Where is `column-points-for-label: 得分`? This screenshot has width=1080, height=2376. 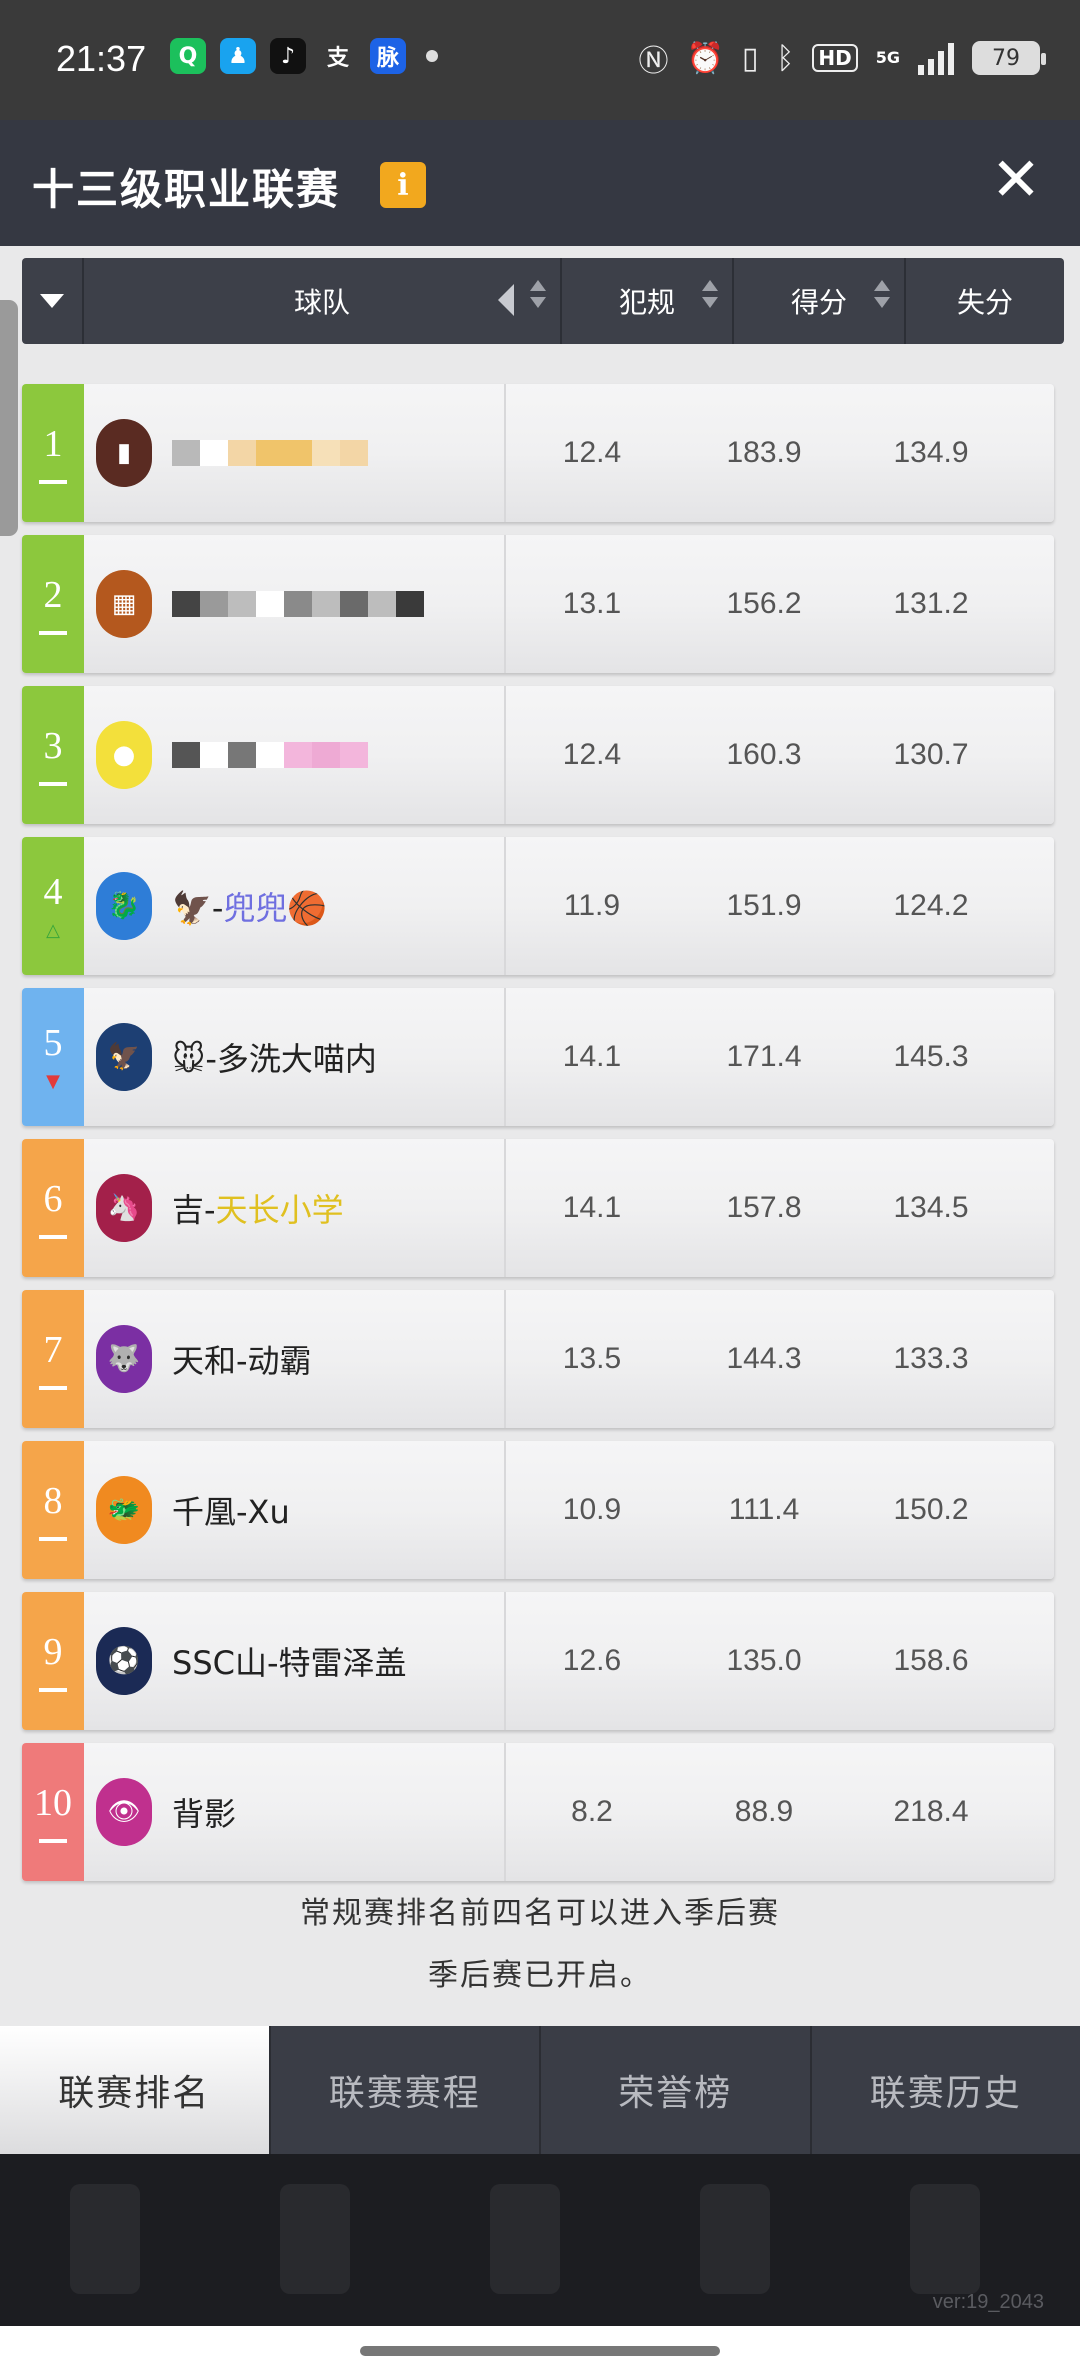
column-points-for-label: 得分 is located at coordinates (818, 302).